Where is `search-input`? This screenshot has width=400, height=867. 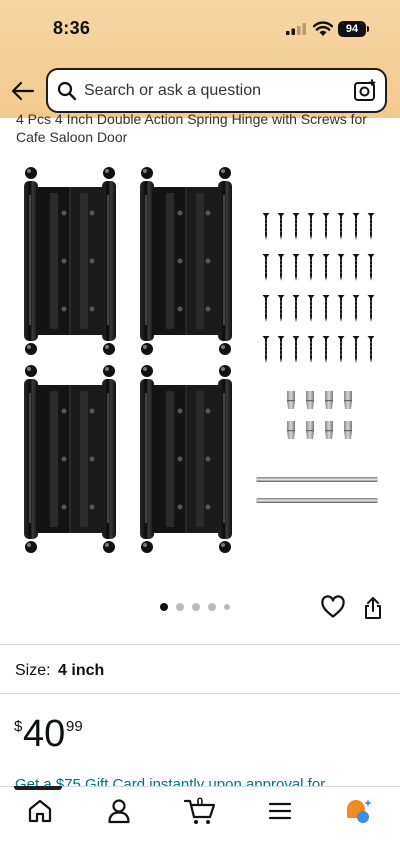 search-input is located at coordinates (214, 91).